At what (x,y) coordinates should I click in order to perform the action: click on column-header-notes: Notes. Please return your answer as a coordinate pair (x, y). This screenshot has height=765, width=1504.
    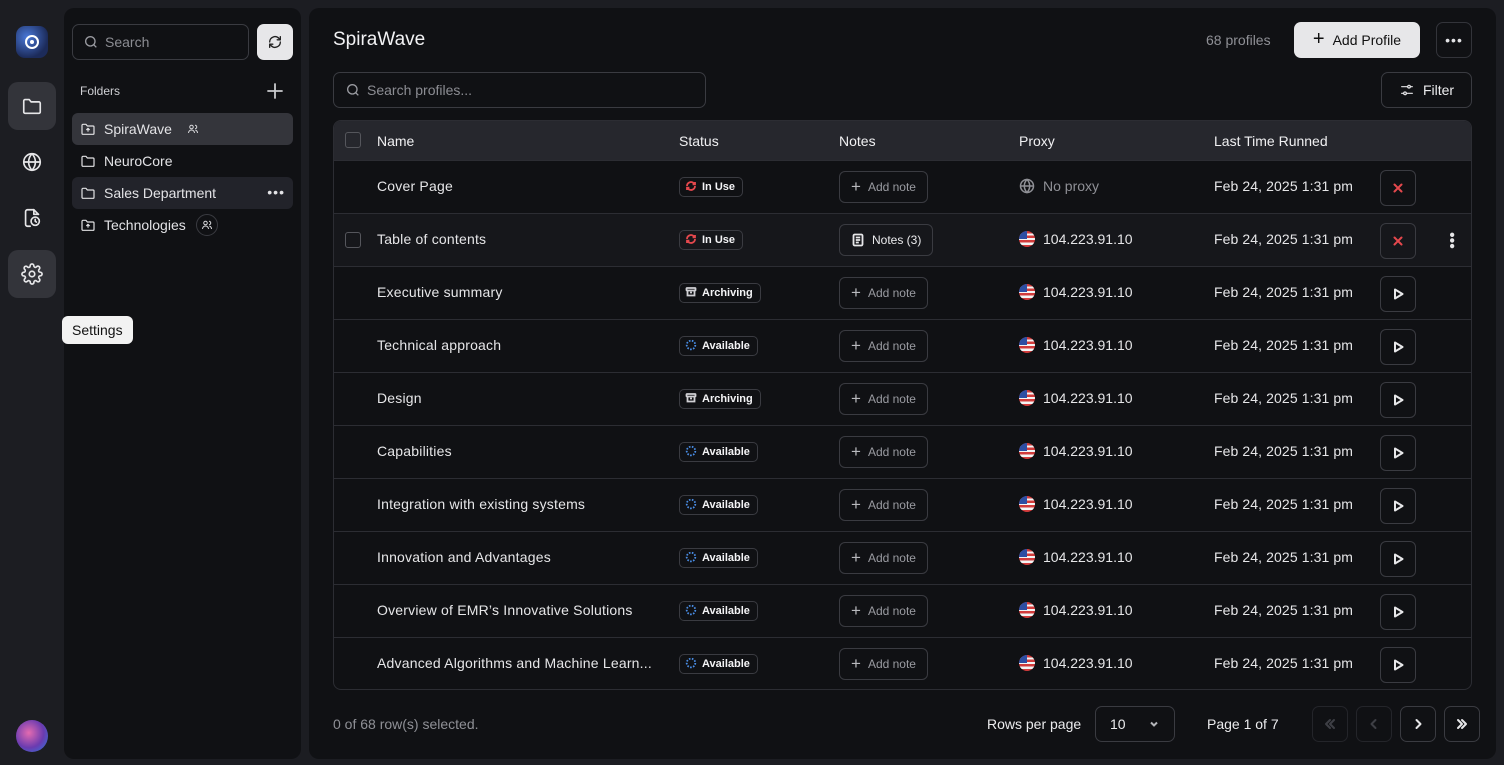
    Looking at the image, I should click on (857, 141).